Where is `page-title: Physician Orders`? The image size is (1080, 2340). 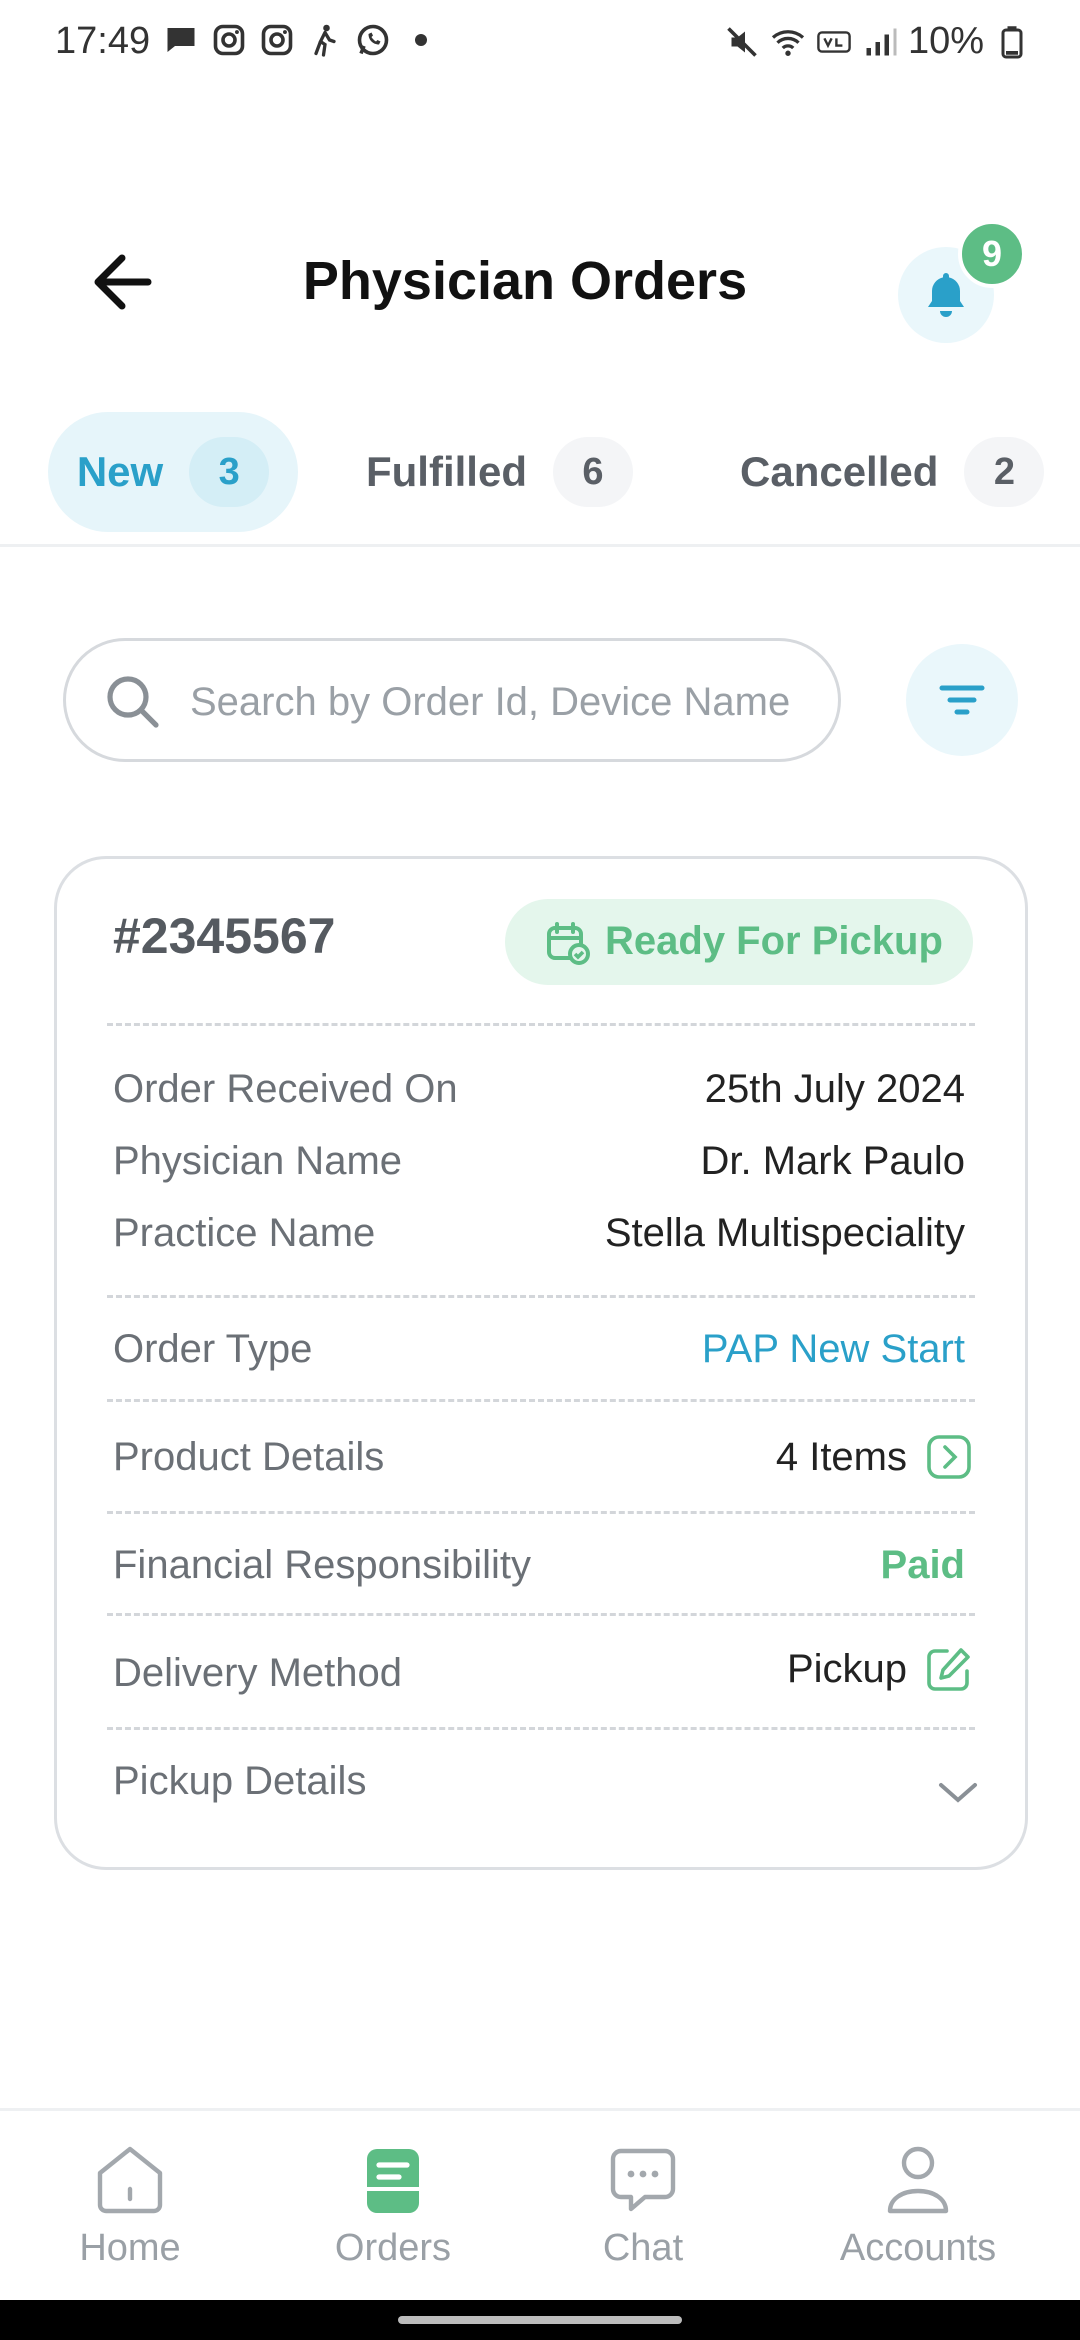
page-title: Physician Orders is located at coordinates (525, 281).